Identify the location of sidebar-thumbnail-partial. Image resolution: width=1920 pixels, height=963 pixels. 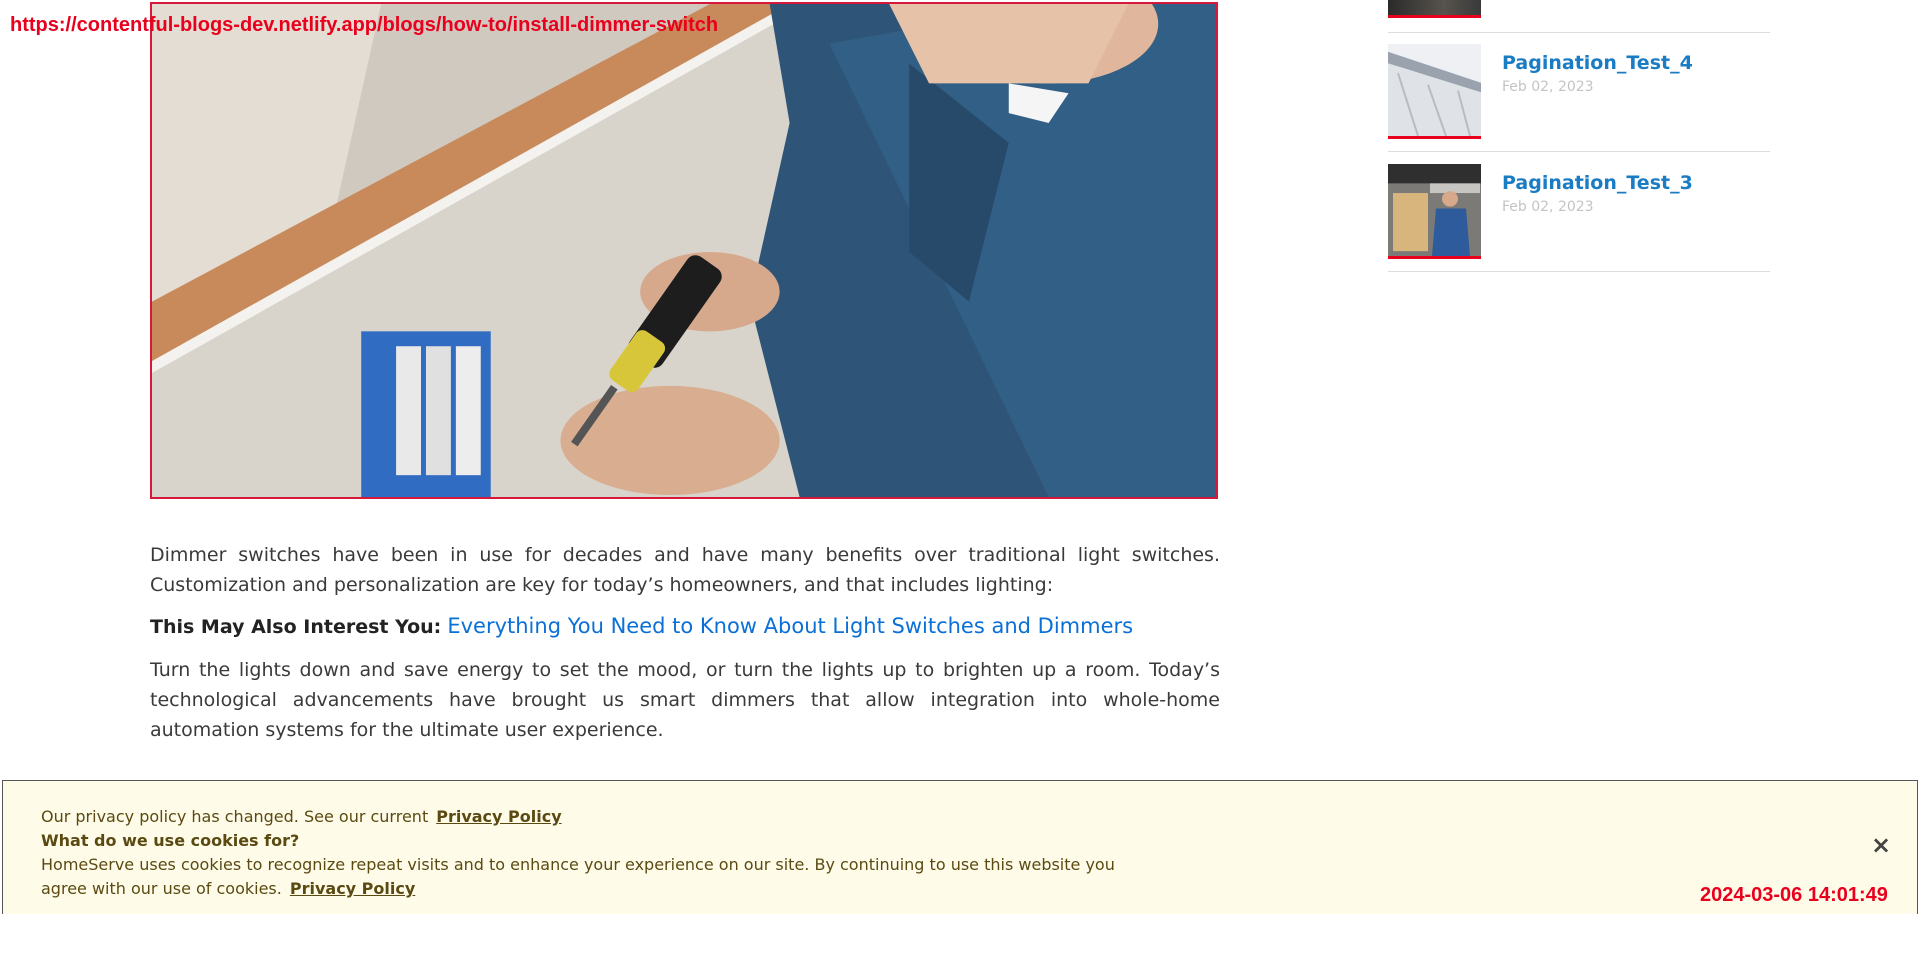
(1434, 9).